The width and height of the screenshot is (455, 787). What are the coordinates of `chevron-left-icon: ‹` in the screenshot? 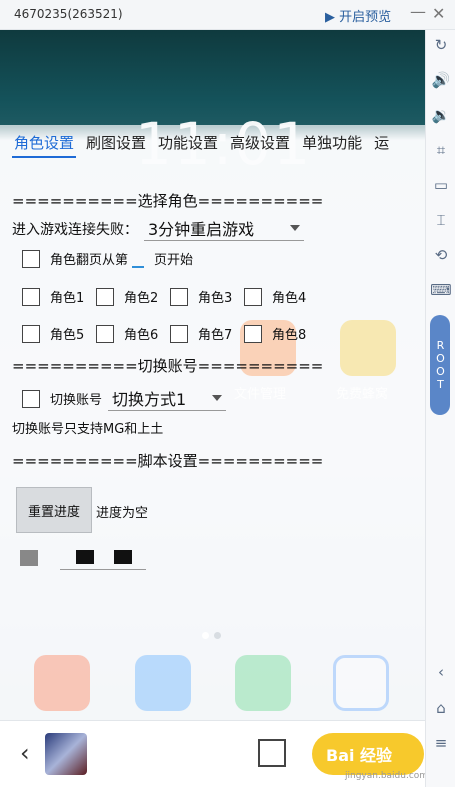 It's located at (441, 672).